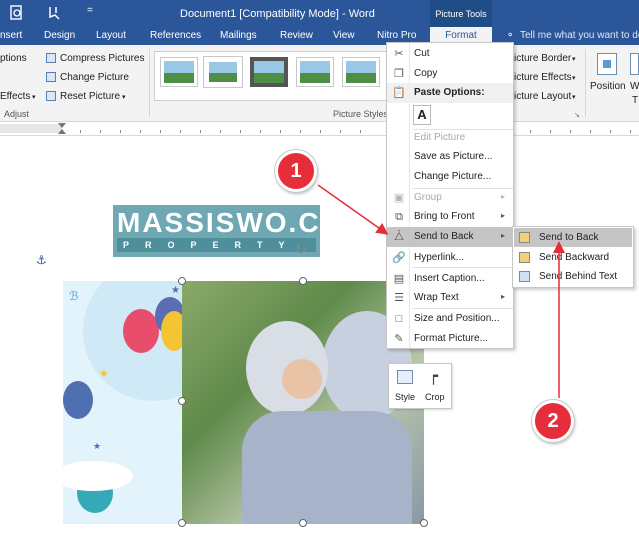 This screenshot has width=639, height=534. I want to click on step-badge-2: 2, so click(553, 421).